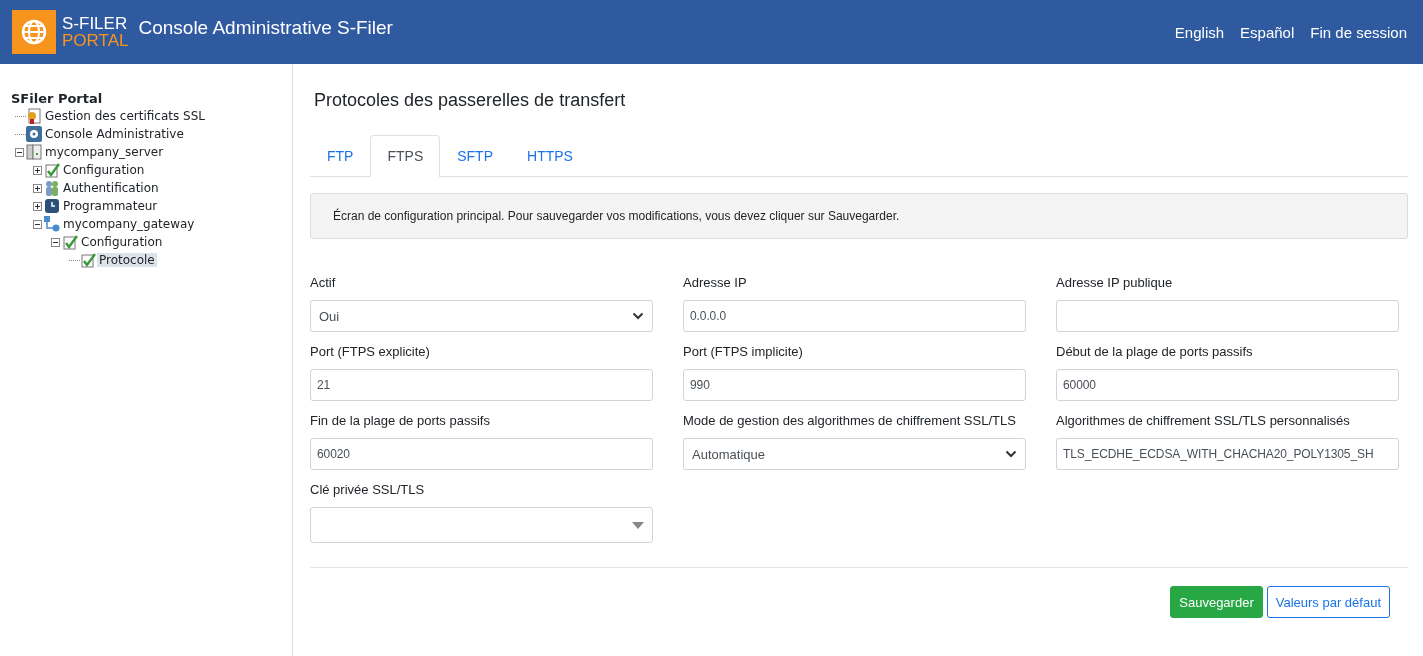  I want to click on field-label: Fin de la plage de ports passifs, so click(400, 420).